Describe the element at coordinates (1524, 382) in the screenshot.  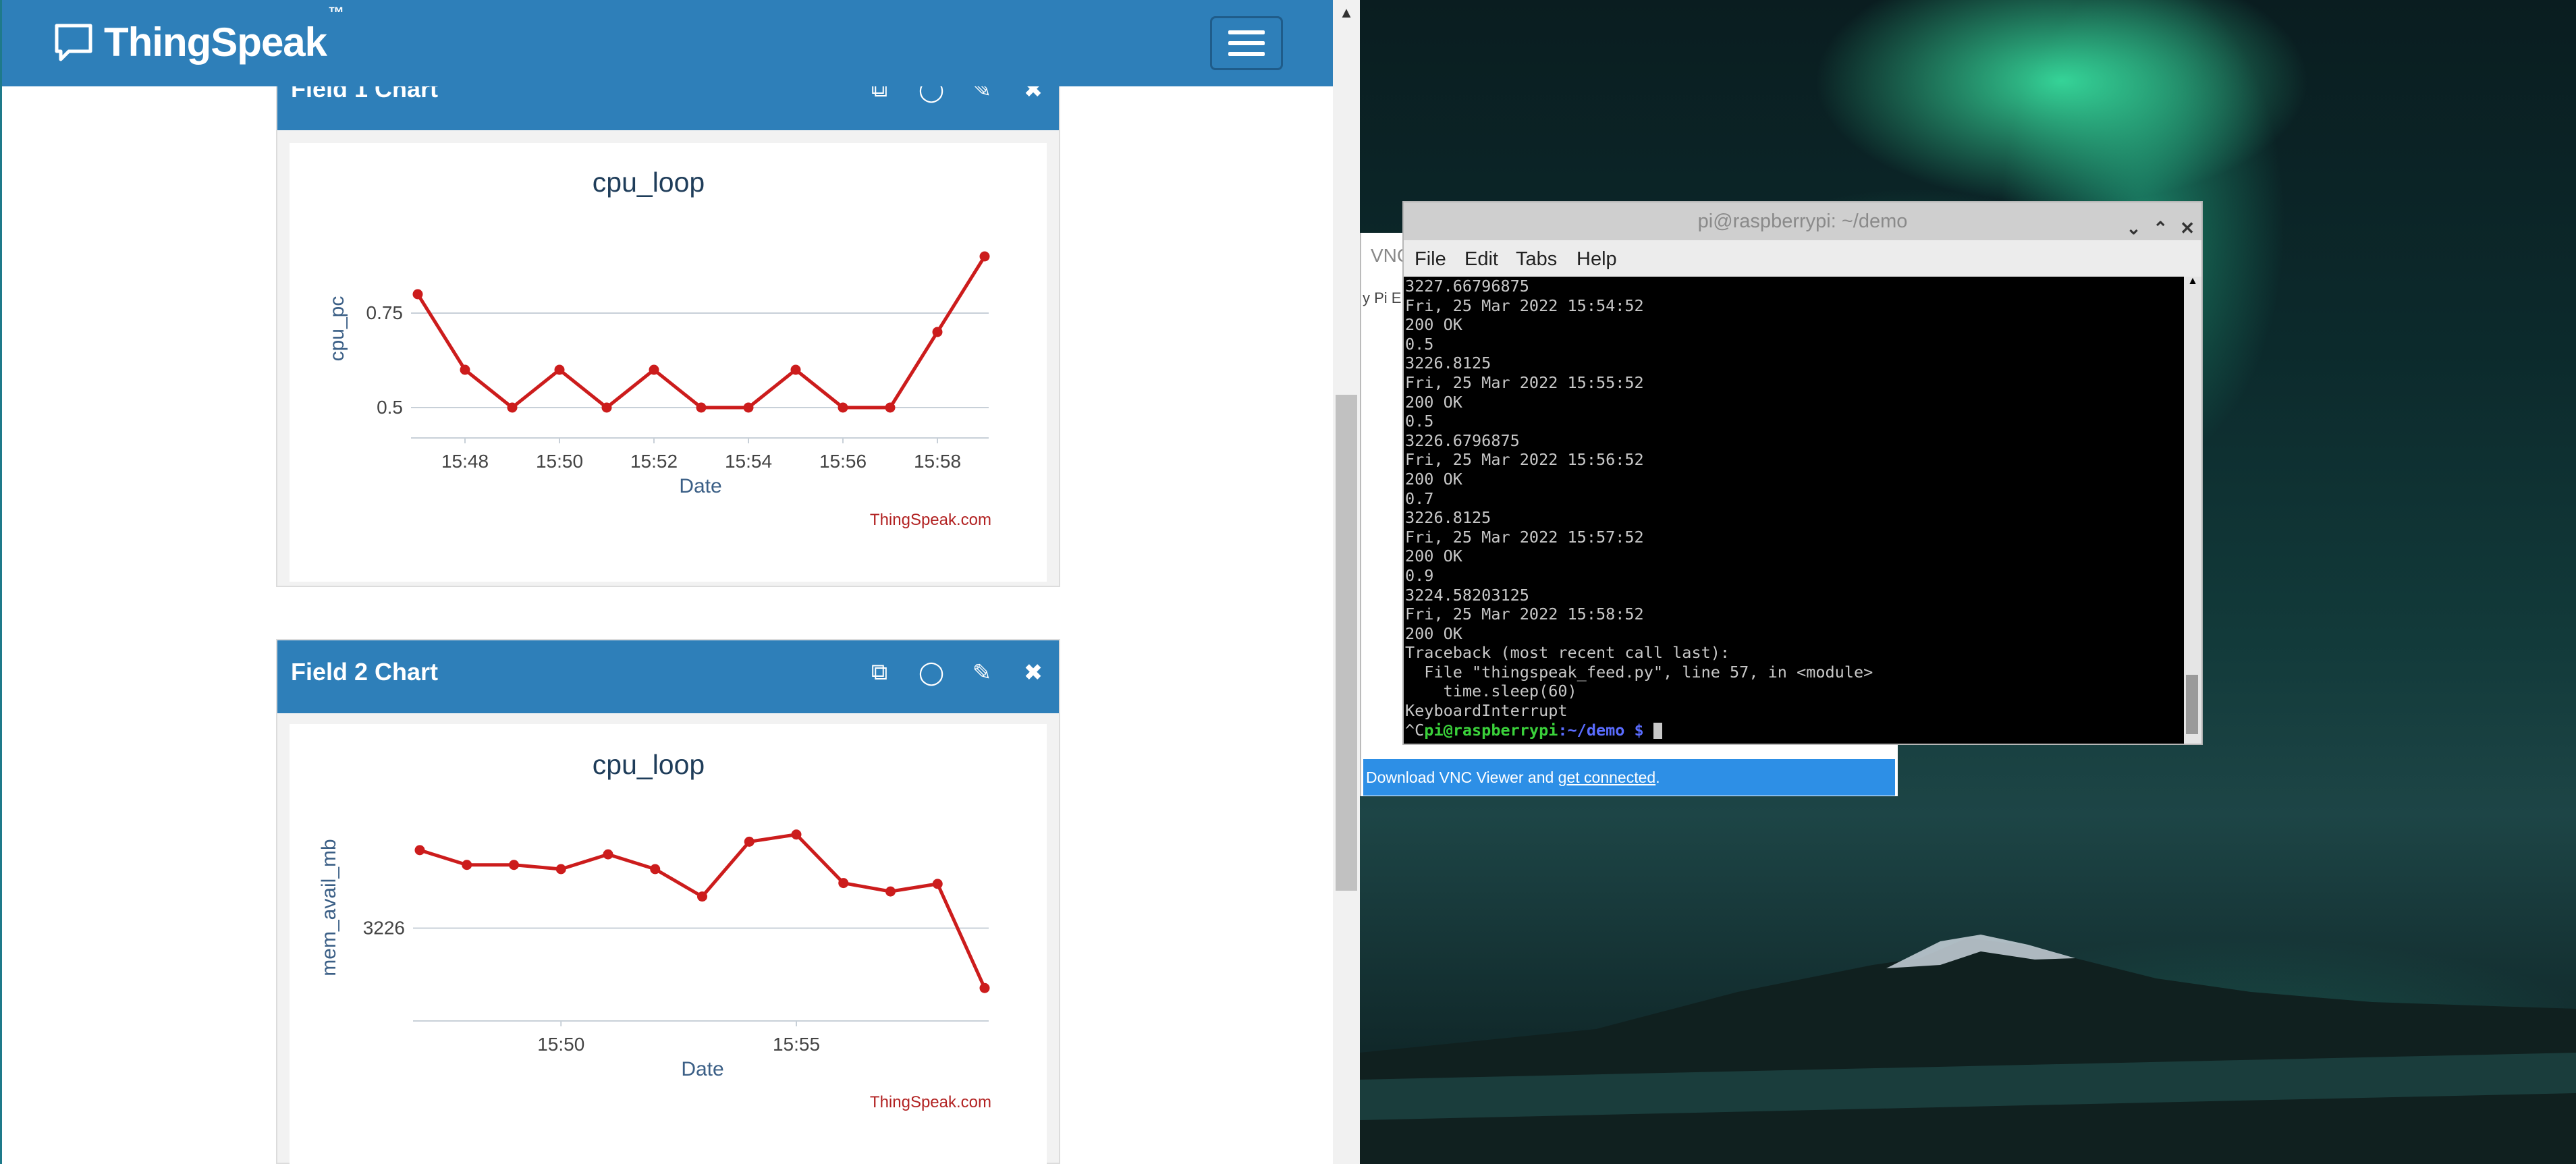
I see `terminal-line: Fri, 25 Mar 2022 15:55:52` at that location.